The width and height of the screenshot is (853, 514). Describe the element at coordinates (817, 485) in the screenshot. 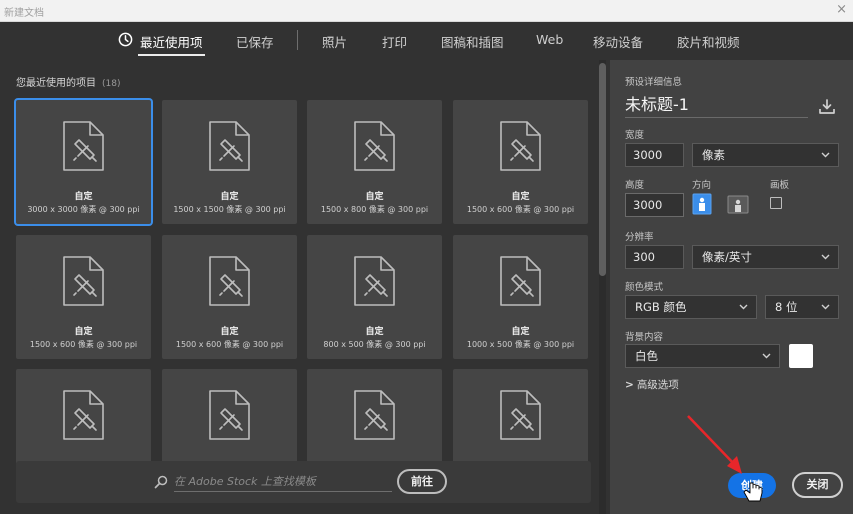

I see `close-button: 关闭` at that location.